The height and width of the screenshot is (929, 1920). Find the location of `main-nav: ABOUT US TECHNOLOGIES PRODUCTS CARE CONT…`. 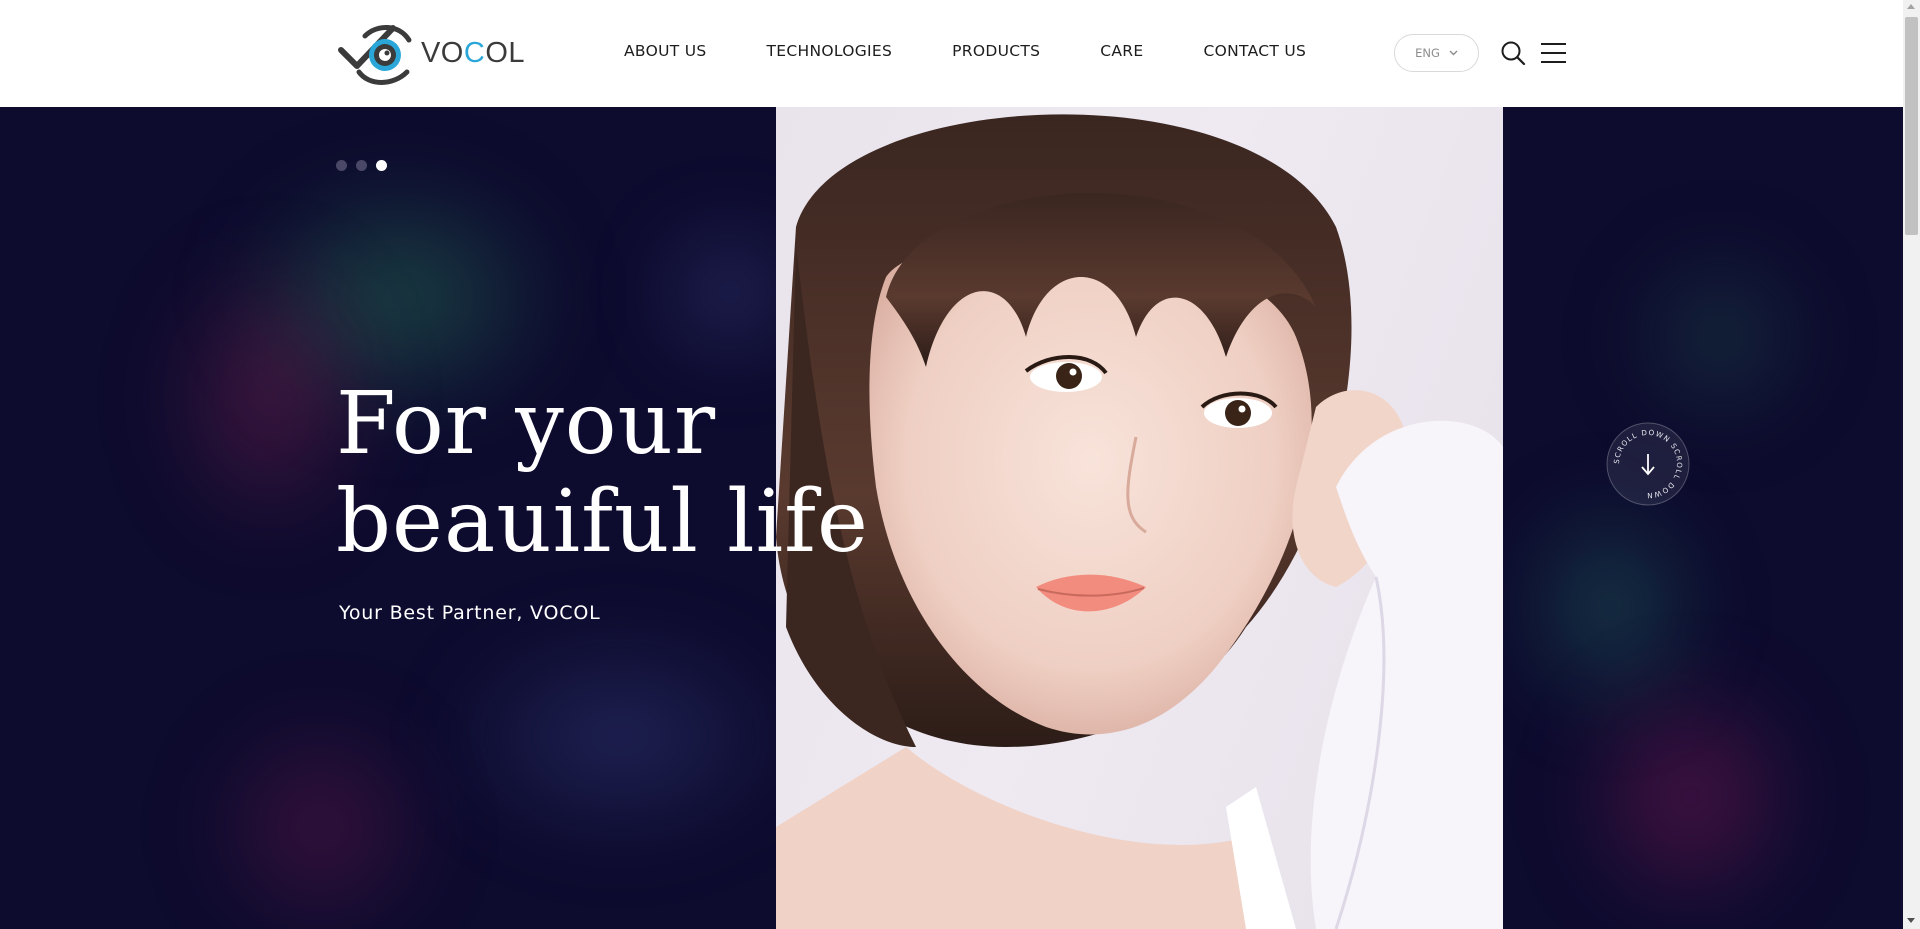

main-nav: ABOUT US TECHNOLOGIES PRODUCTS CARE CONT… is located at coordinates (965, 51).